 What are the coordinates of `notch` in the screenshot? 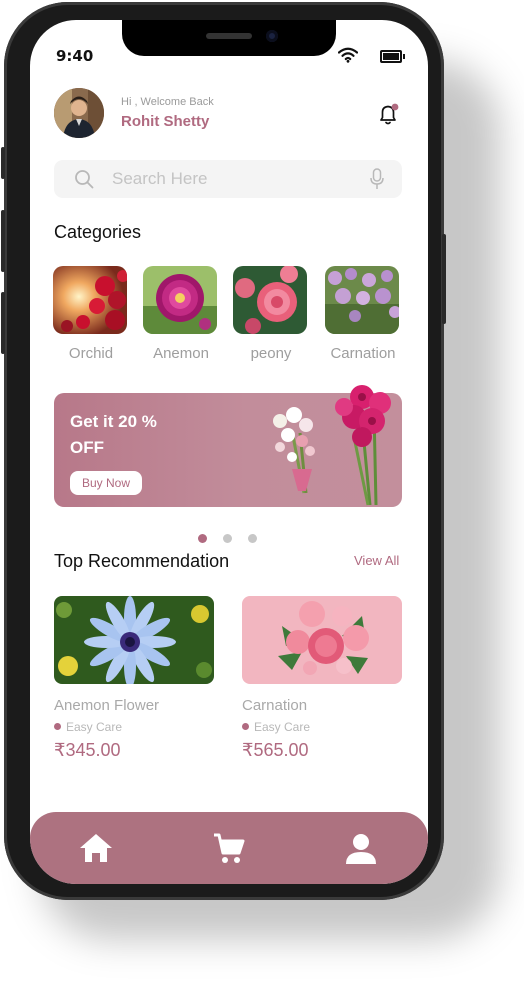 It's located at (229, 38).